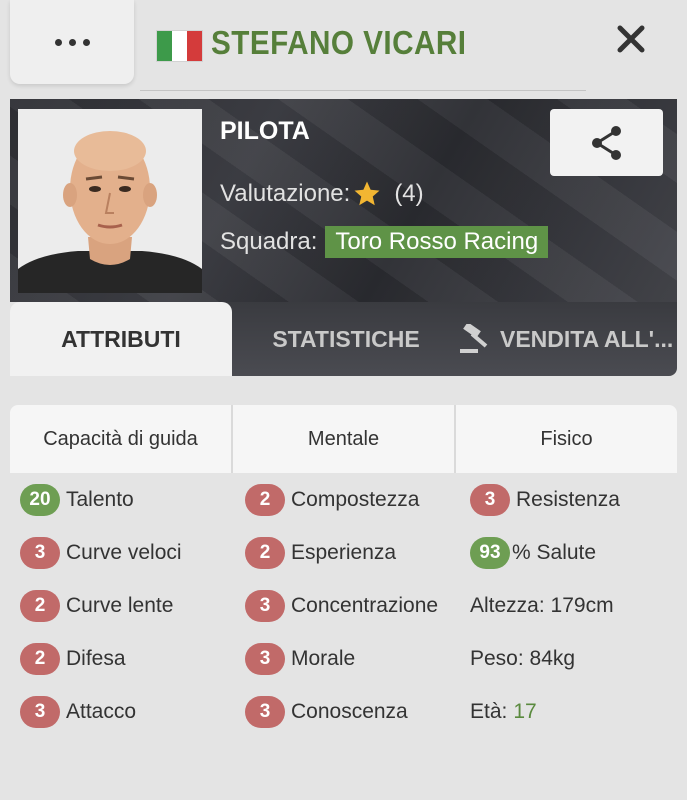 The width and height of the screenshot is (687, 800). Describe the element at coordinates (489, 711) in the screenshot. I see `age-label: Età:` at that location.